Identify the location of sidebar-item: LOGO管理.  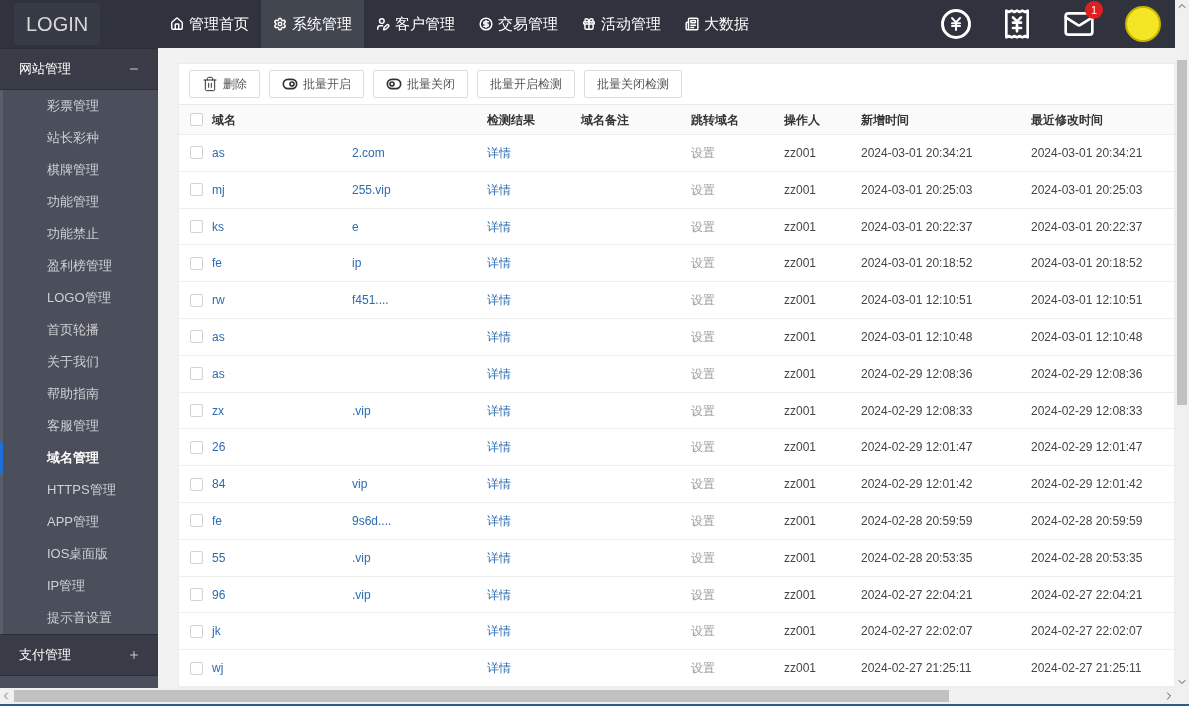
(79, 298).